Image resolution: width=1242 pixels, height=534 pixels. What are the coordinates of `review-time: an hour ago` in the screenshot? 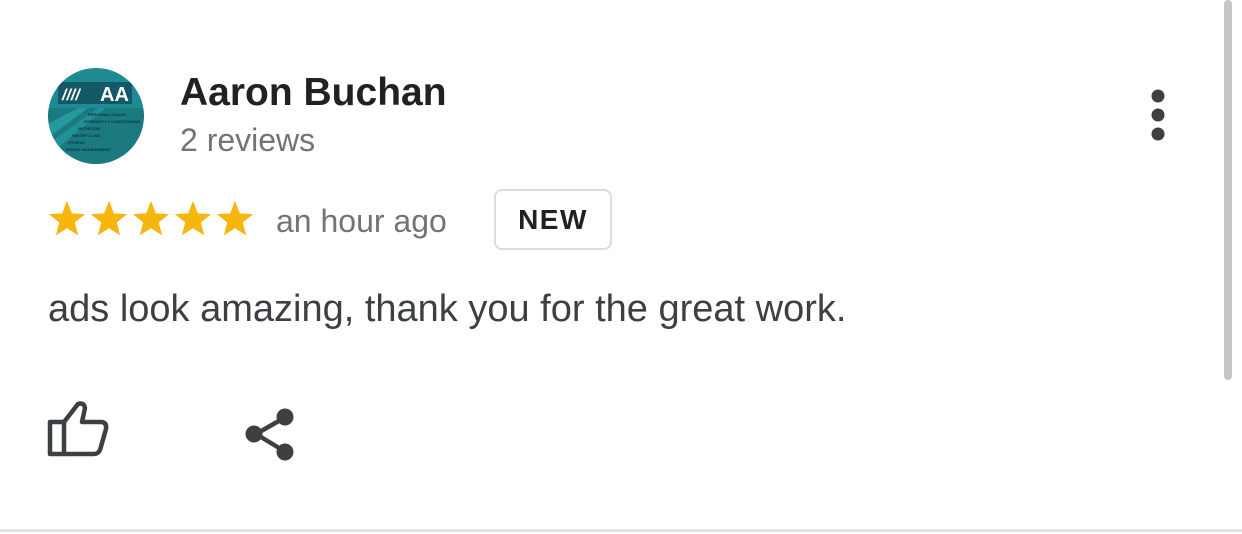 It's located at (361, 221).